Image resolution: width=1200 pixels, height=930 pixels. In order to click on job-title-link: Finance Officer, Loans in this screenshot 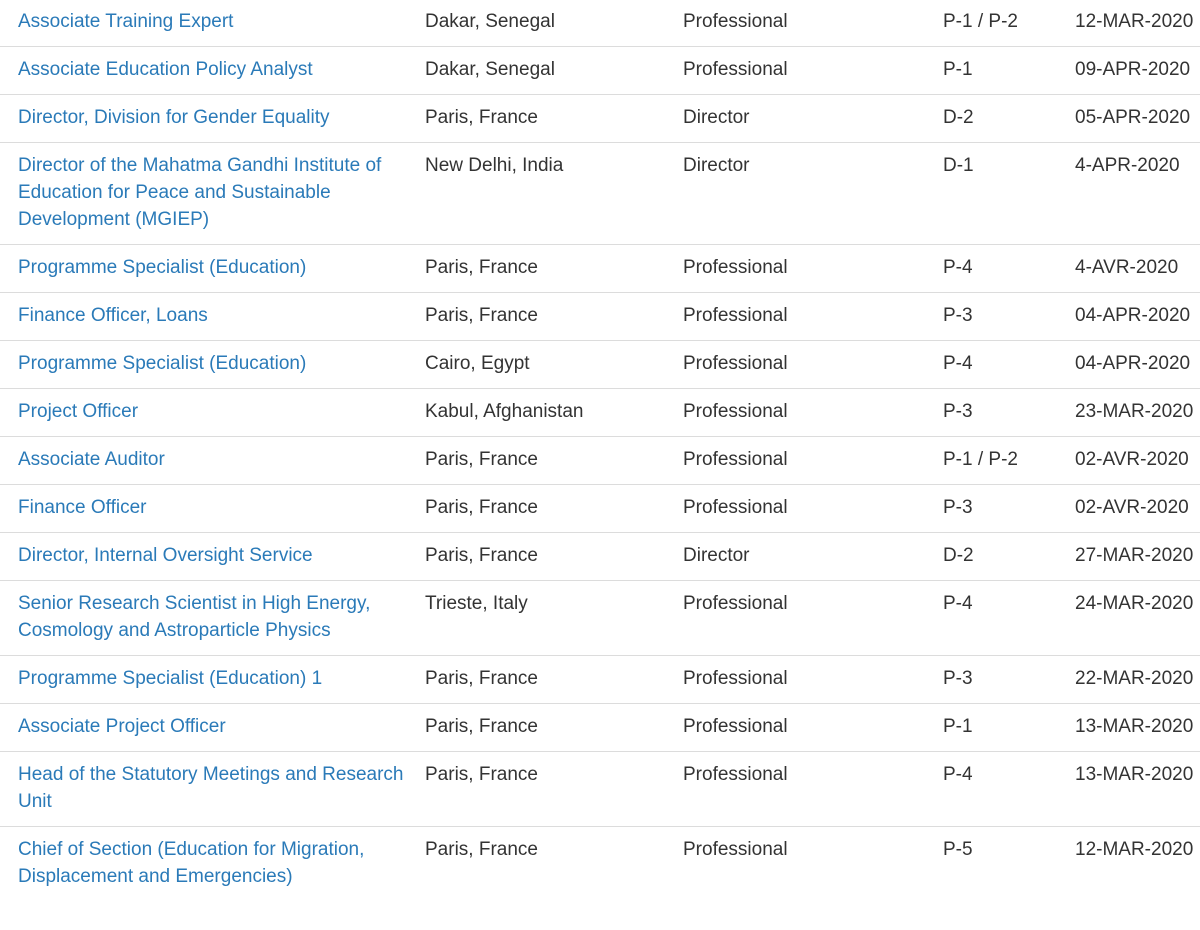, I will do `click(113, 315)`.